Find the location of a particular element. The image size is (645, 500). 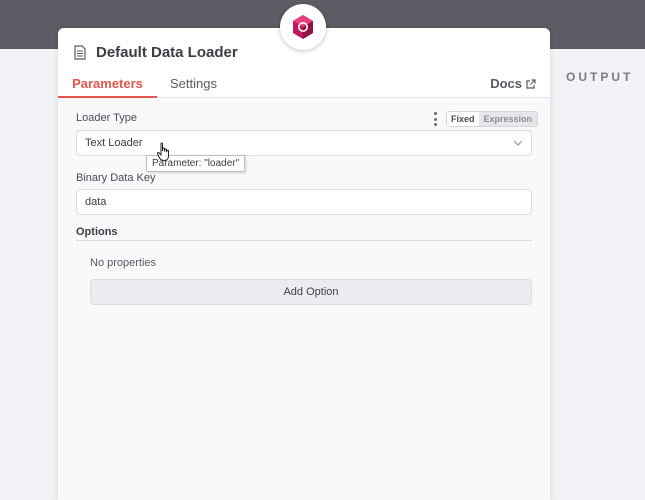

openai-logo-icon is located at coordinates (303, 27).